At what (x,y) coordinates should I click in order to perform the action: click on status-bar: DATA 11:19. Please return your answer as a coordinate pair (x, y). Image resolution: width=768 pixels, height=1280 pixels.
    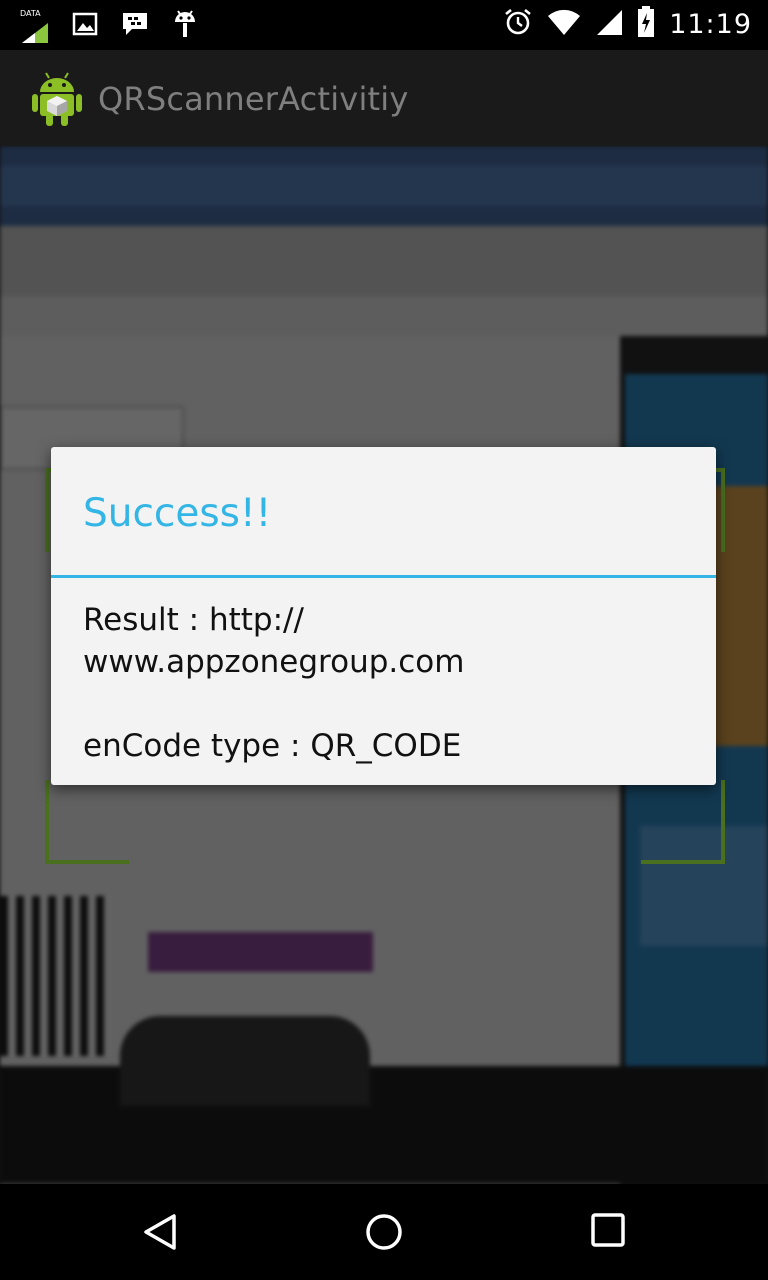
    Looking at the image, I should click on (384, 25).